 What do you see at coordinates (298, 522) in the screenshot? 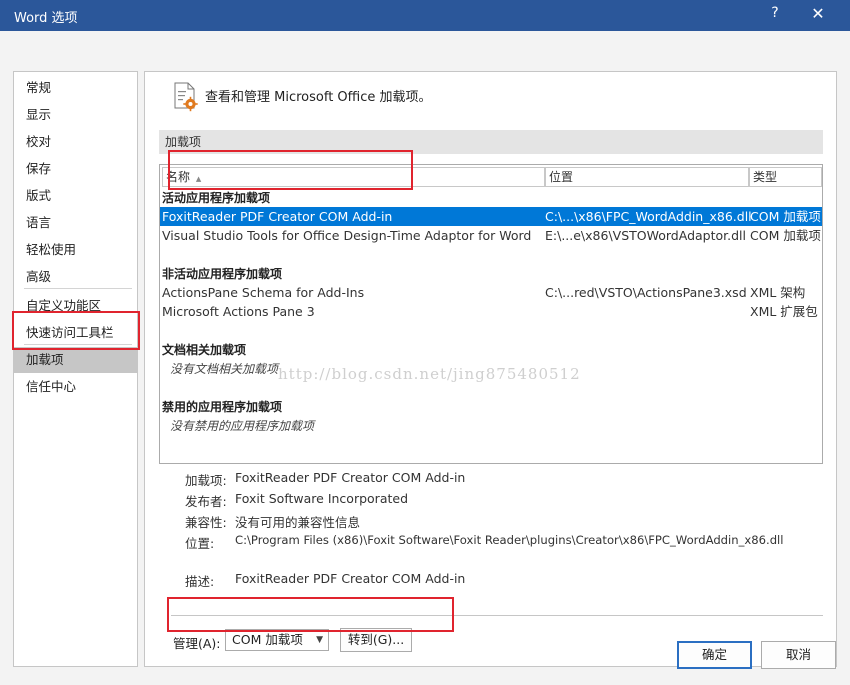
I see `detail-compat-value: 没有可用的兼容性信息` at bounding box center [298, 522].